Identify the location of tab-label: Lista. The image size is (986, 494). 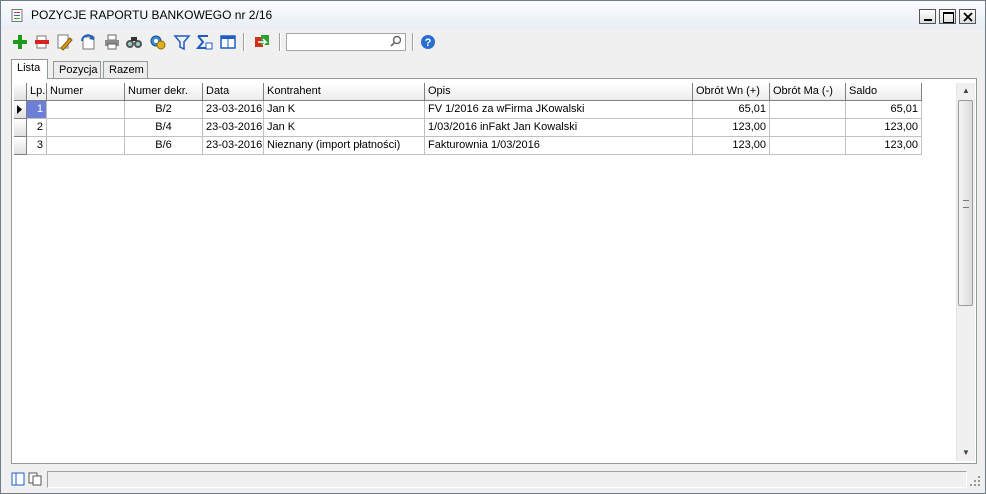
(29, 68).